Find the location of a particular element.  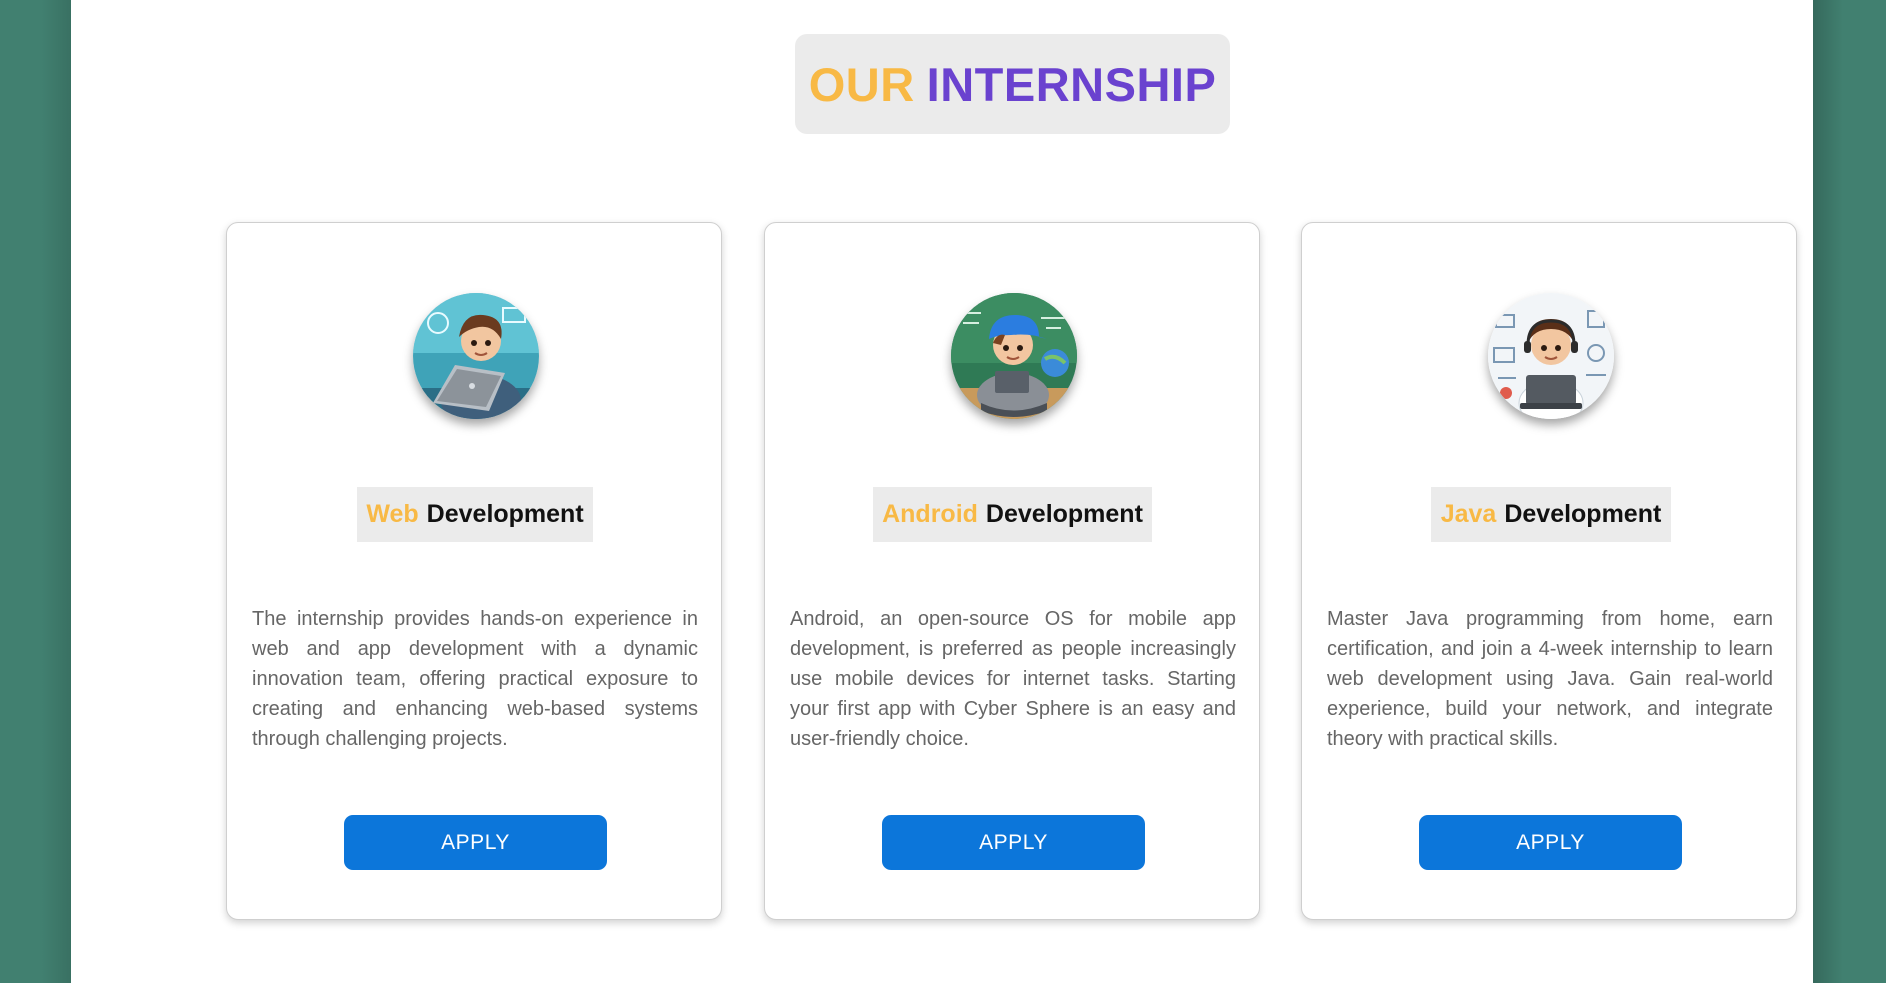

card-title-highlight: Web is located at coordinates (392, 514).